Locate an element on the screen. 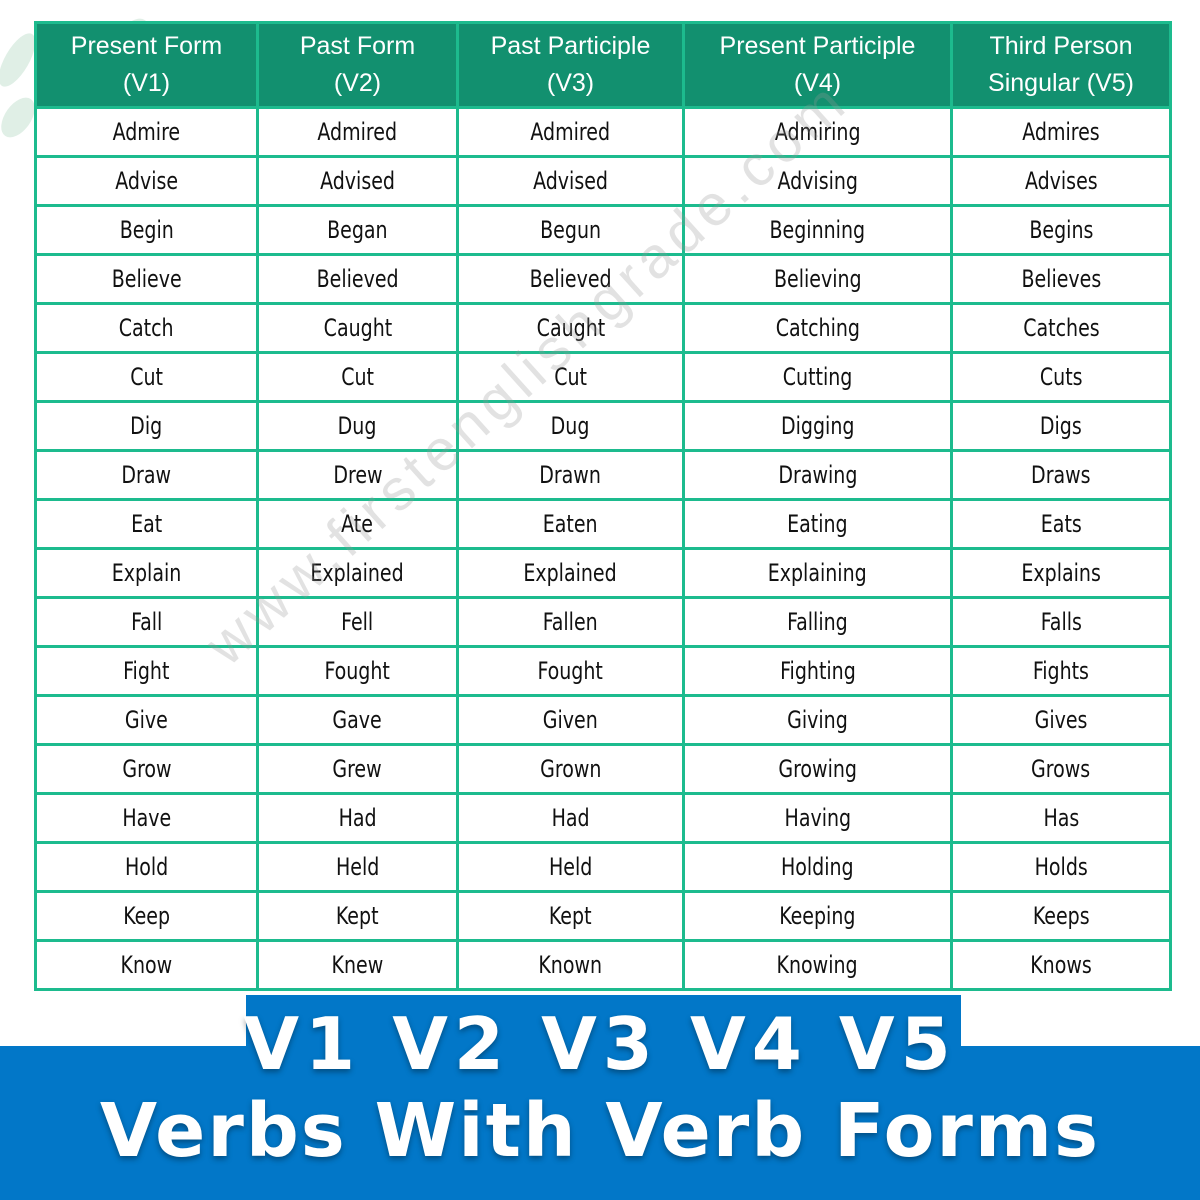 This screenshot has width=1200, height=1200. table-cell: Drawing is located at coordinates (817, 475).